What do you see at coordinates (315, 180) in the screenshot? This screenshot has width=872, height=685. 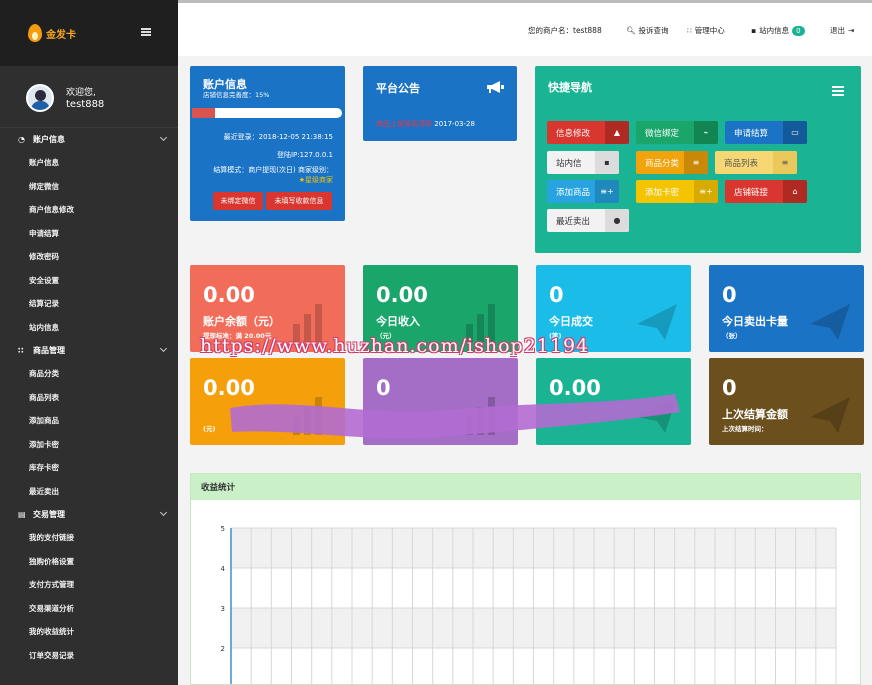 I see `merchant-level: ★星级商家` at bounding box center [315, 180].